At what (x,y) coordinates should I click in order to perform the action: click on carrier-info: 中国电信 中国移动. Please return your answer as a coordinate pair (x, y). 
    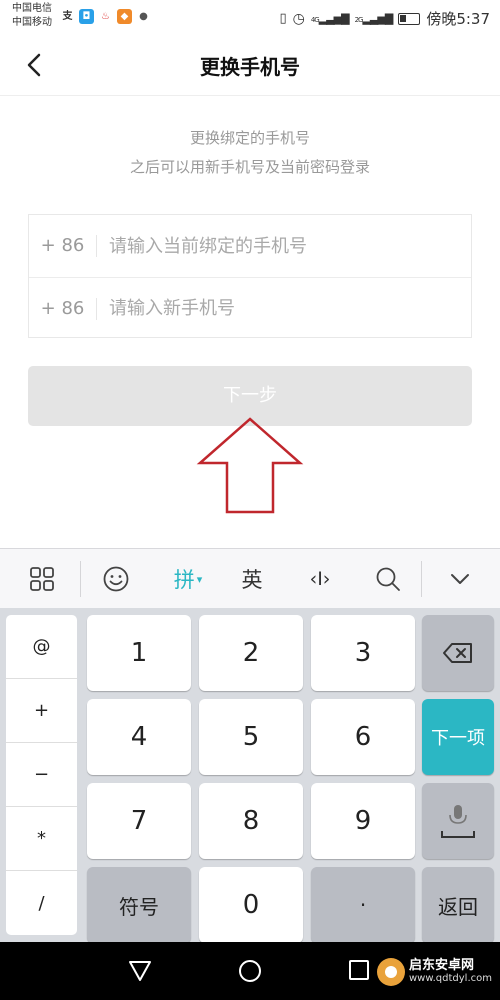
    Looking at the image, I should click on (32, 16).